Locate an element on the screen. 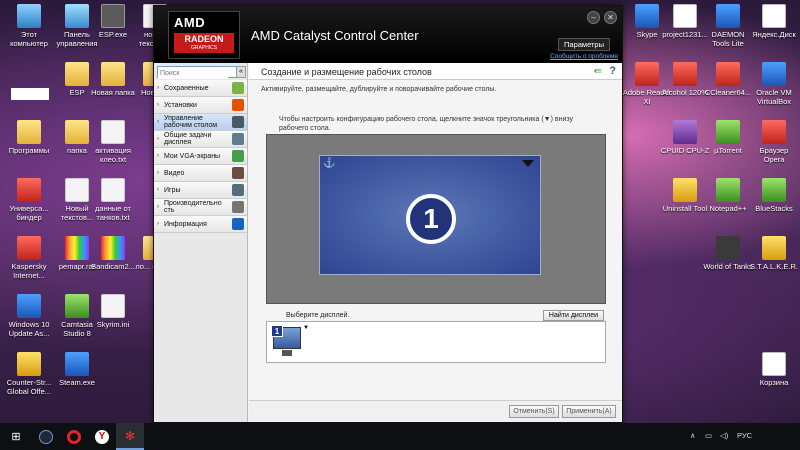 The image size is (800, 450). desktop-icon: Программы is located at coordinates (29, 137).